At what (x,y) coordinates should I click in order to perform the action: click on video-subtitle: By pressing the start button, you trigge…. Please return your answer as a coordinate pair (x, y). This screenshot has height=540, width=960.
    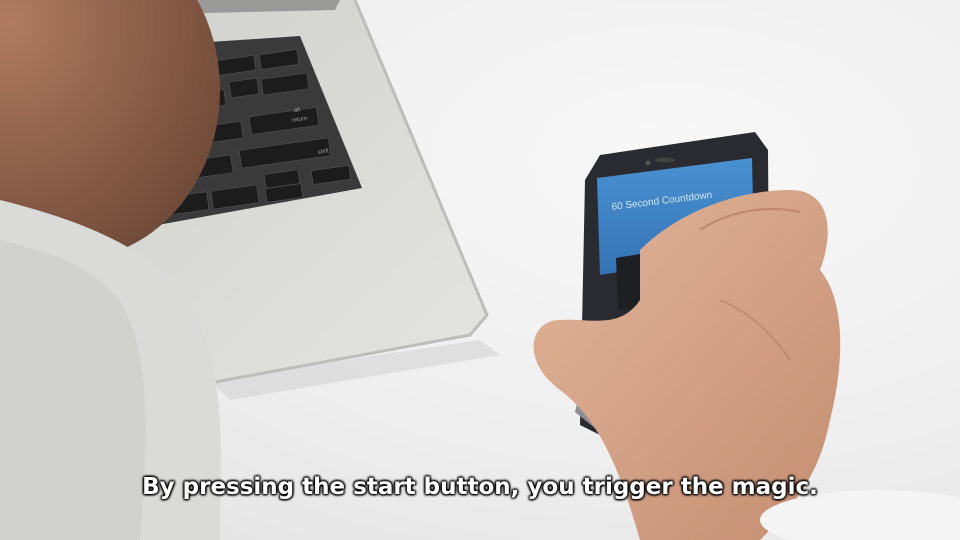
    Looking at the image, I should click on (480, 487).